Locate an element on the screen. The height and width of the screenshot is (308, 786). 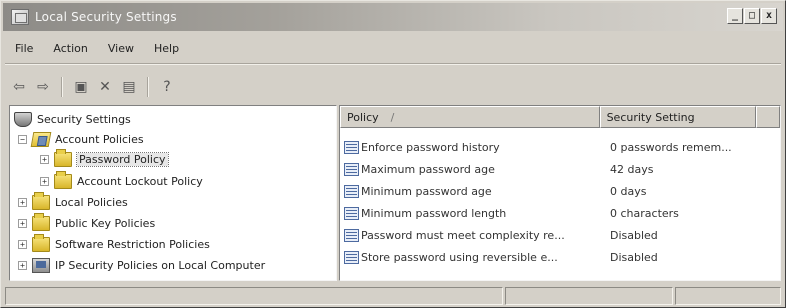
tree-item-software-restriction-policies: + Software Restriction Policies is located at coordinates (114, 243).